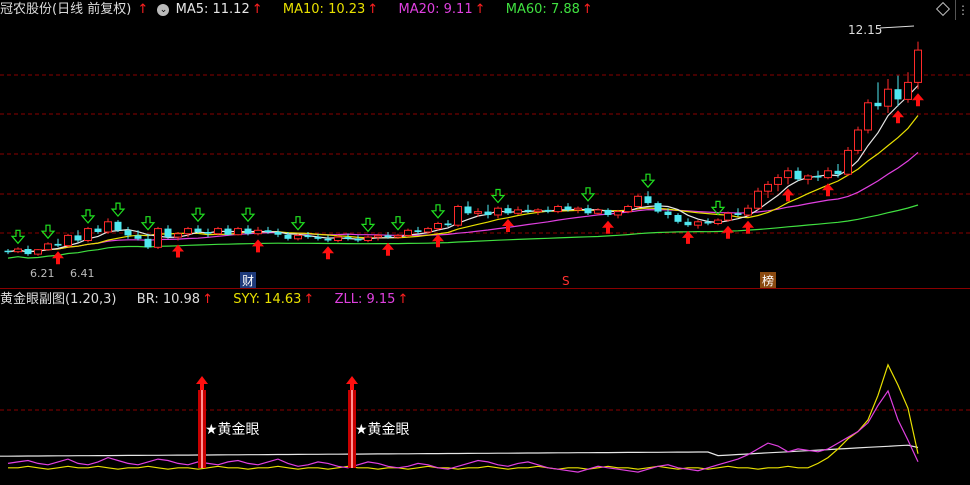 The height and width of the screenshot is (485, 970). I want to click on stock-title: 冠农股份(日线 前复权), so click(65, 9).